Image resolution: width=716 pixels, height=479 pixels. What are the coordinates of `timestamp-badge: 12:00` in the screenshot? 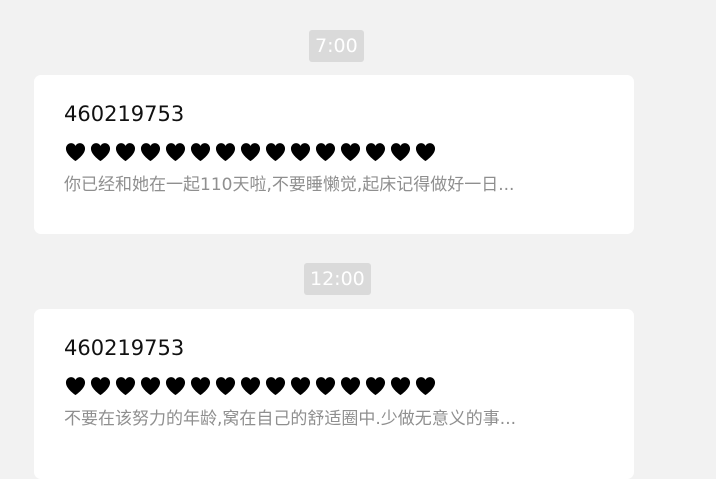 It's located at (337, 279).